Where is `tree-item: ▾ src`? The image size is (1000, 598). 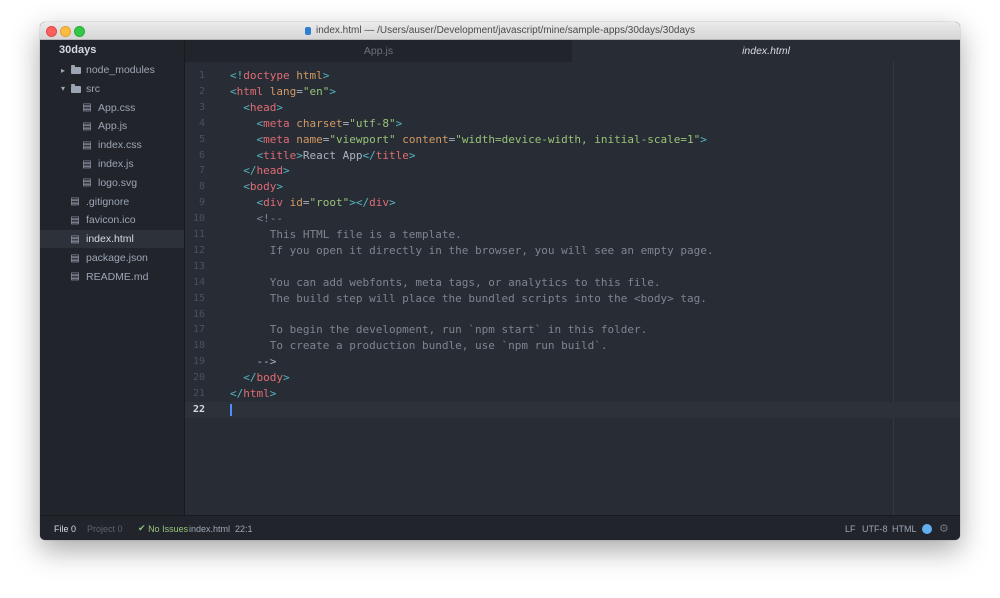
tree-item: ▾ src is located at coordinates (112, 89).